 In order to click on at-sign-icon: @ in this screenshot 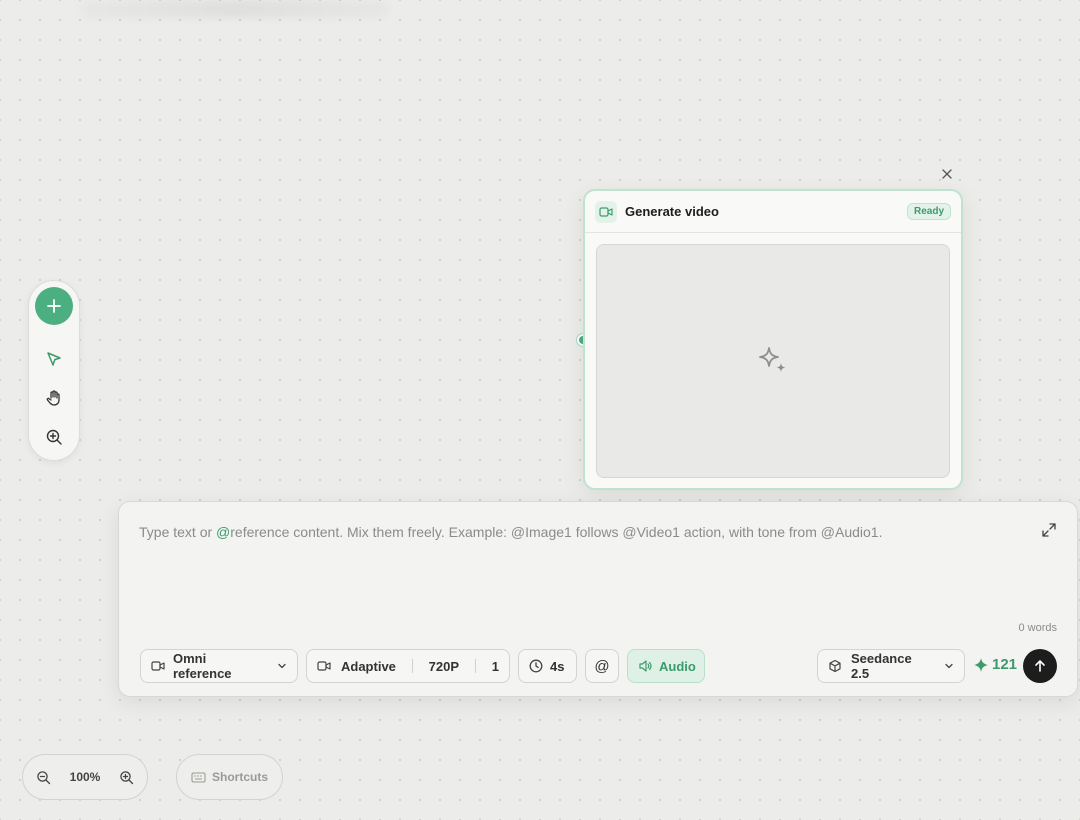, I will do `click(602, 666)`.